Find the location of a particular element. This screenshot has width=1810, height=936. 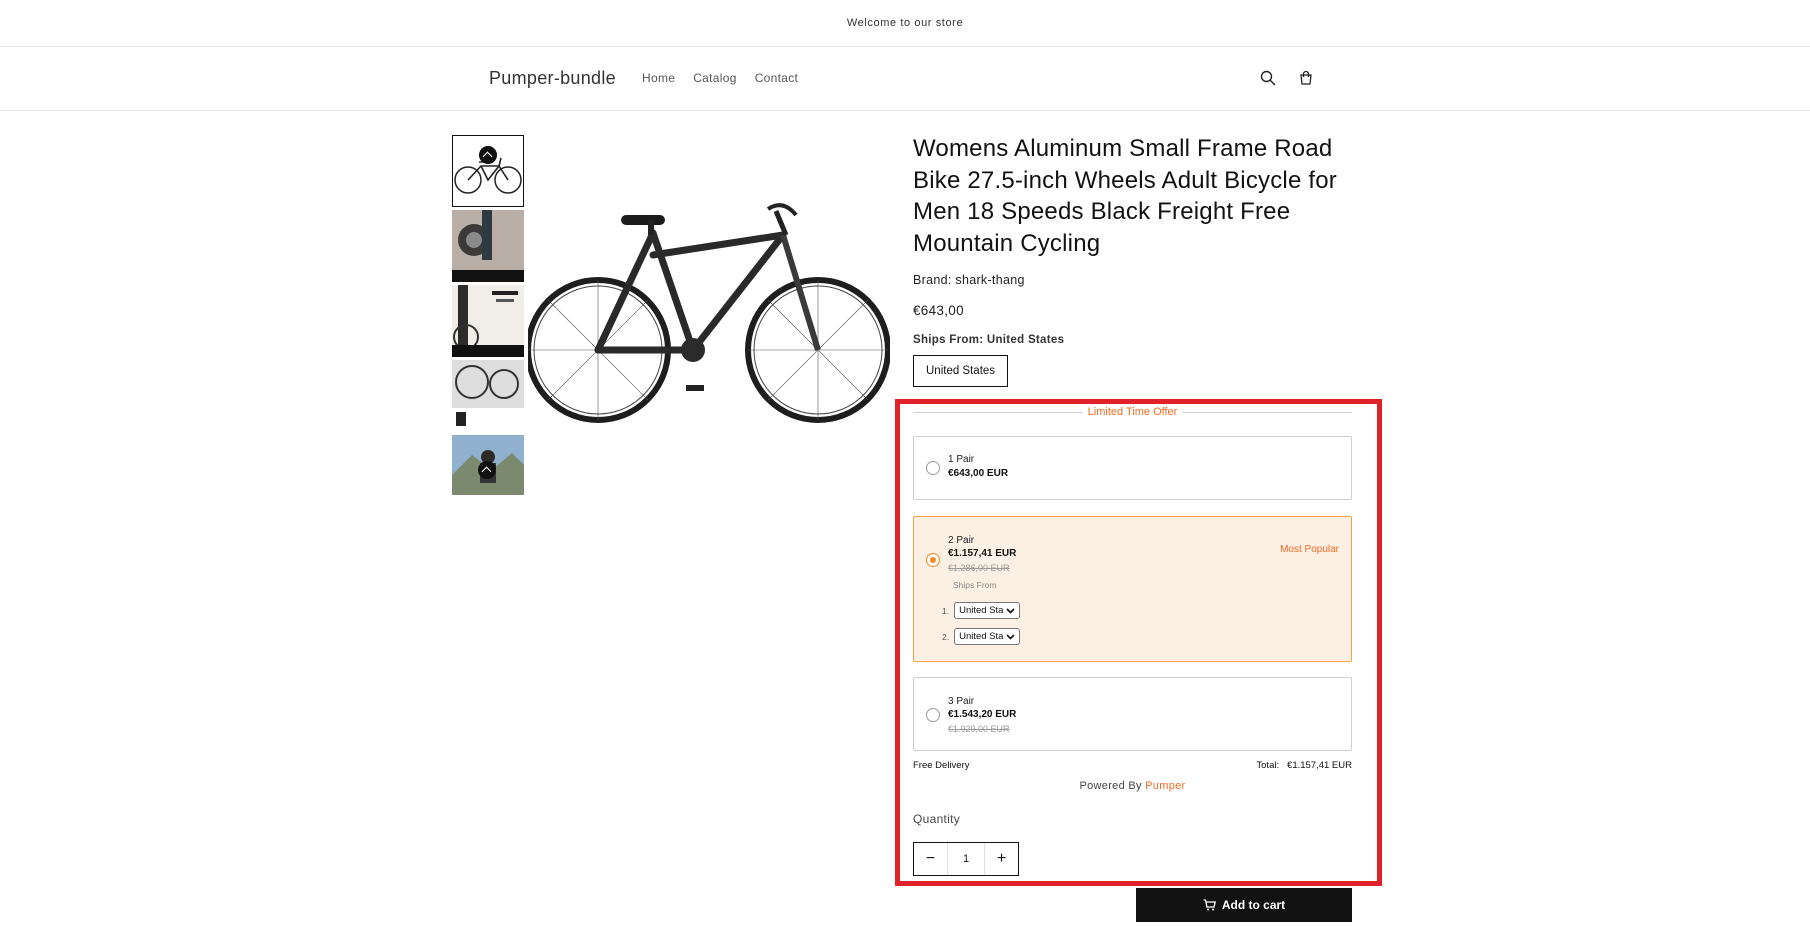

nav-home: Home is located at coordinates (658, 78).